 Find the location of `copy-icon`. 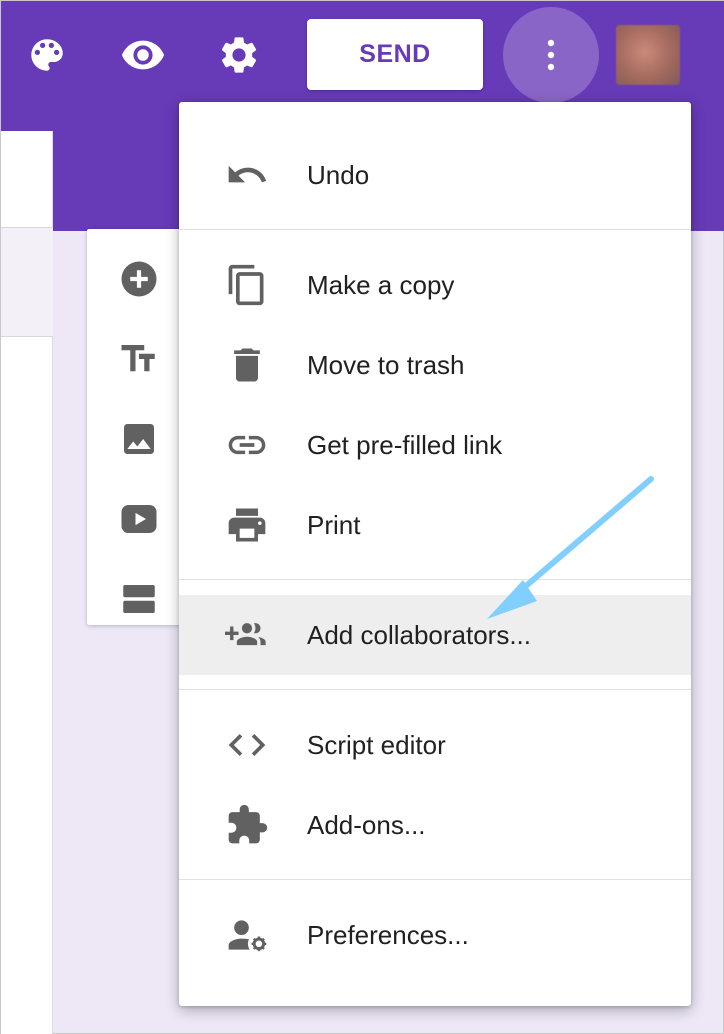

copy-icon is located at coordinates (247, 285).